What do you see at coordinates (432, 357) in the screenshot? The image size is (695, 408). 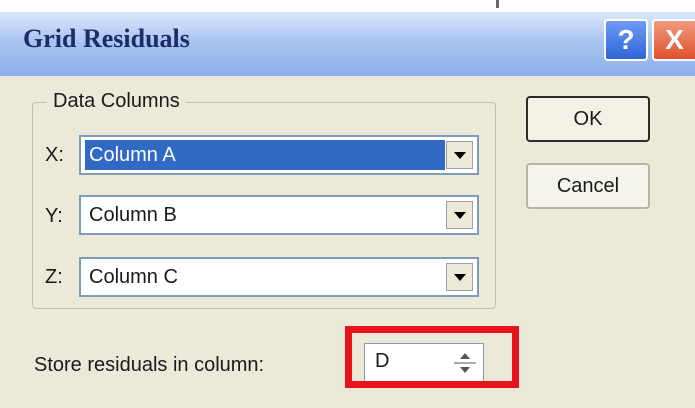 I see `red-highlight-box` at bounding box center [432, 357].